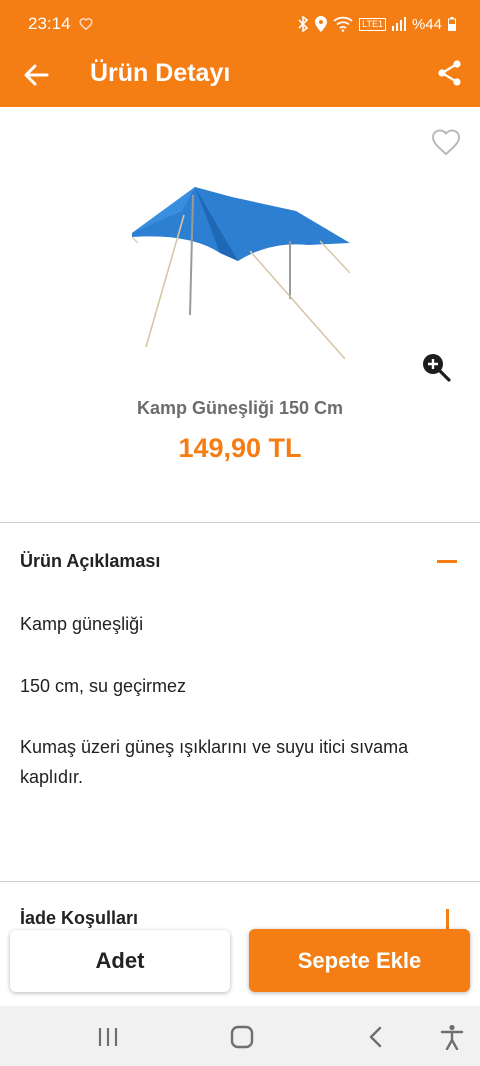  Describe the element at coordinates (436, 367) in the screenshot. I see `zoom-in-icon` at that location.